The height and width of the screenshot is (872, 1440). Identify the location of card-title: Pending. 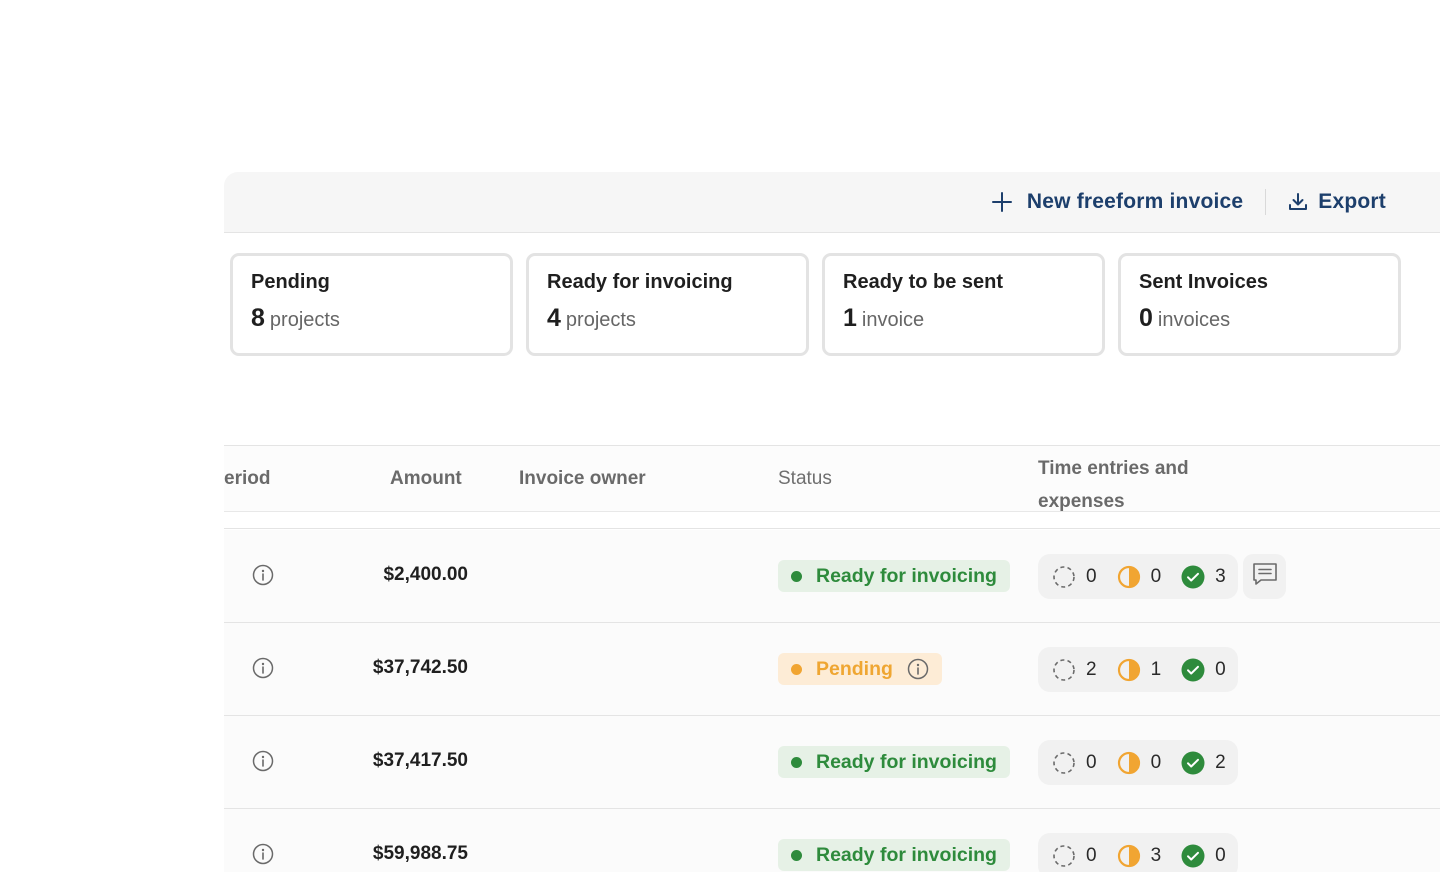
(290, 282).